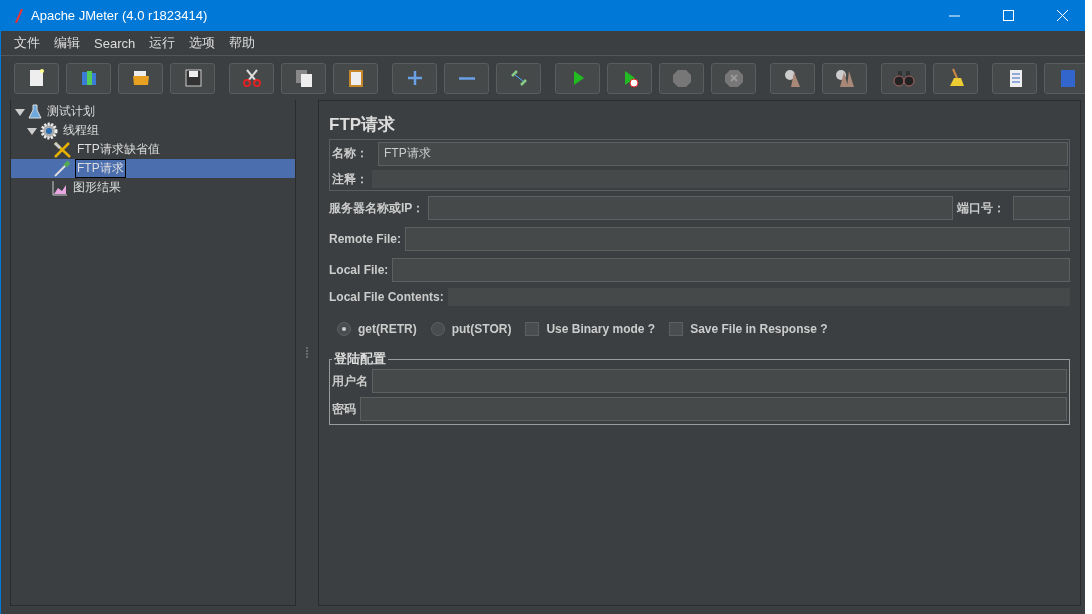 Image resolution: width=1092 pixels, height=614 pixels. What do you see at coordinates (35, 111) in the screenshot?
I see `flask-icon` at bounding box center [35, 111].